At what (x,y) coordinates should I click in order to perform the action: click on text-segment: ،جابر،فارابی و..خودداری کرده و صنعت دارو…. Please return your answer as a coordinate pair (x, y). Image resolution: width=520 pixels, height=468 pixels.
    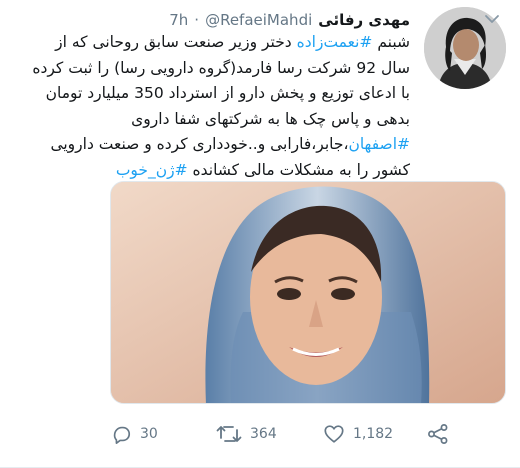
    Looking at the image, I should click on (199, 144).